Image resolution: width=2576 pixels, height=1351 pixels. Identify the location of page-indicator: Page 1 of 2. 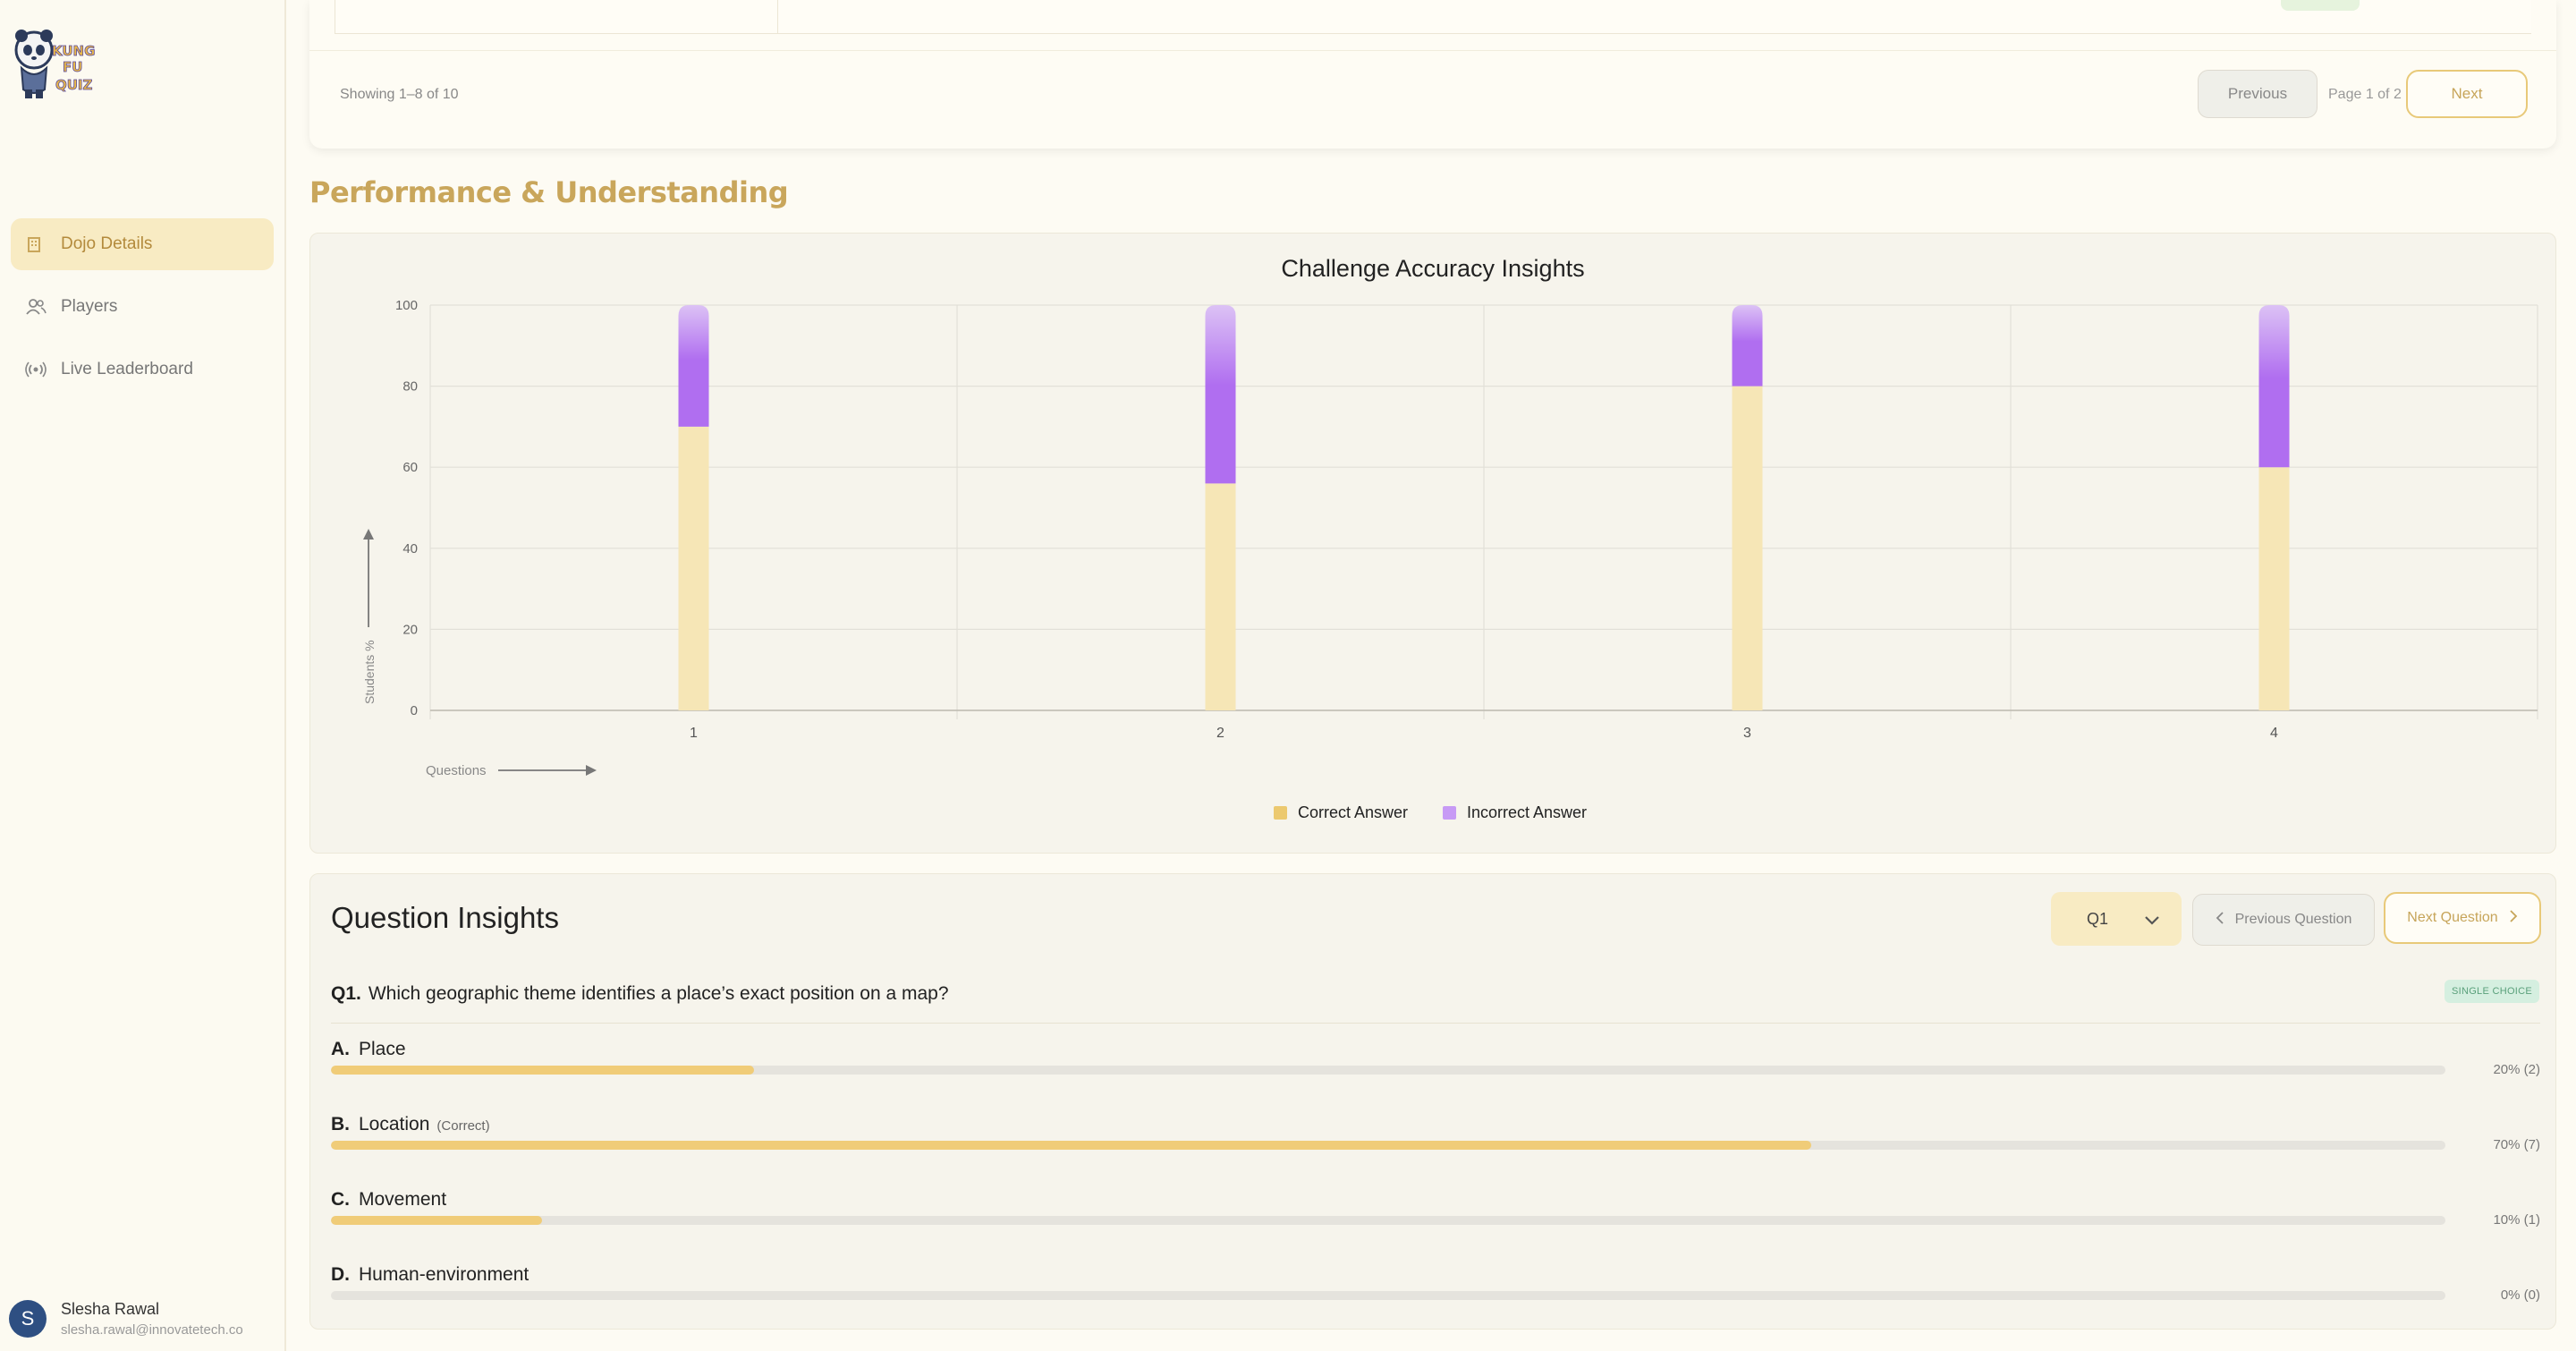
(2365, 94).